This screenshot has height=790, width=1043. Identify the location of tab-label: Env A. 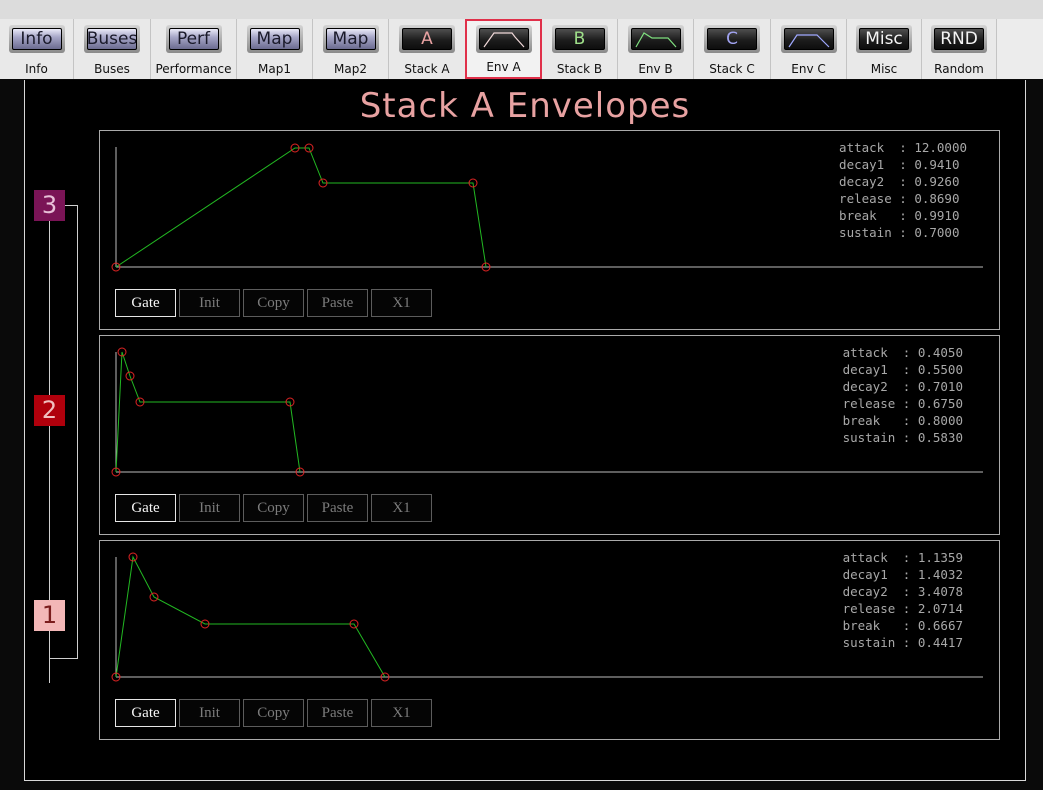
(503, 67).